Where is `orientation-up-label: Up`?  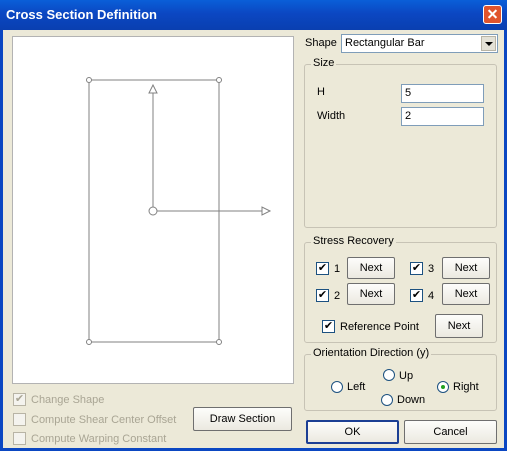 orientation-up-label: Up is located at coordinates (406, 376).